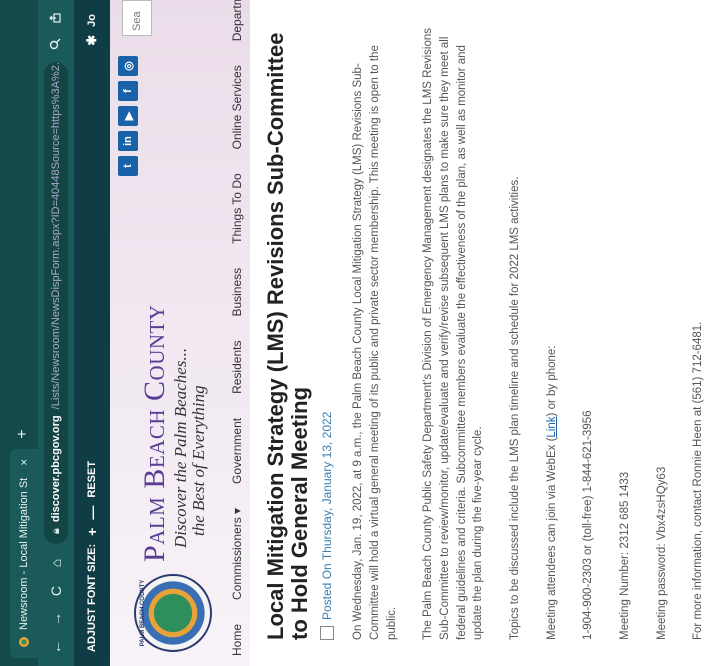 This screenshot has width=722, height=666. I want to click on site-favicon-icon, so click(24, 642).